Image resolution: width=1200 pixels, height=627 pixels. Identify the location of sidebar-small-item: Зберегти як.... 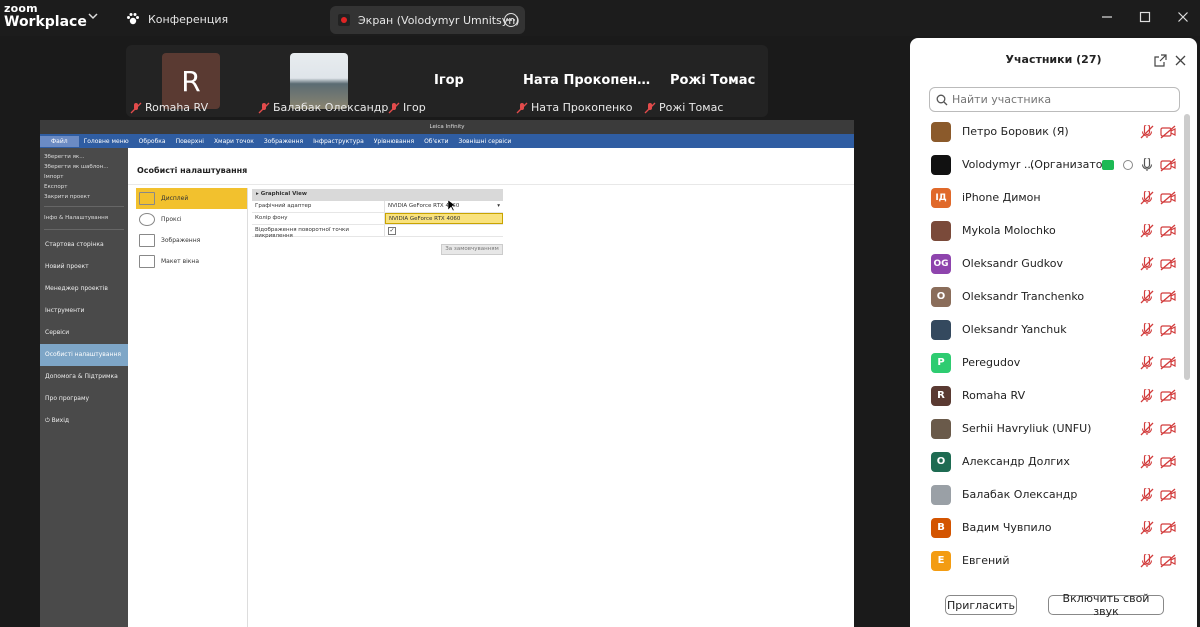
(64, 157).